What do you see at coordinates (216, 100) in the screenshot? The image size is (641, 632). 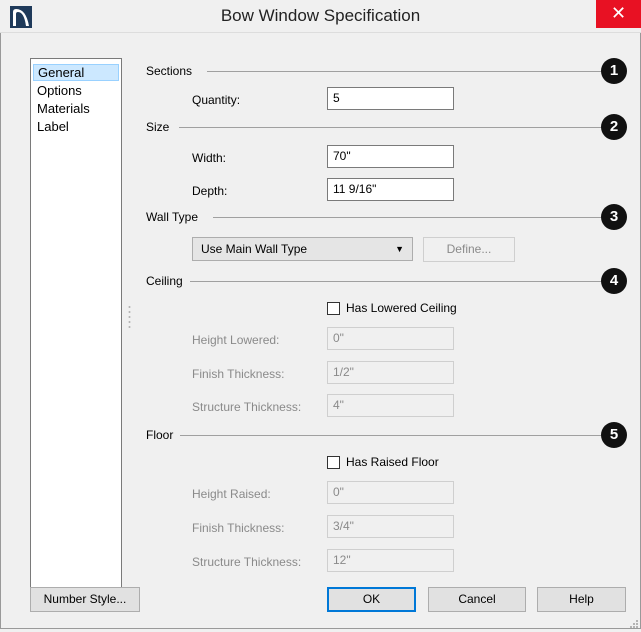 I see `quantity-label: Quantity:` at bounding box center [216, 100].